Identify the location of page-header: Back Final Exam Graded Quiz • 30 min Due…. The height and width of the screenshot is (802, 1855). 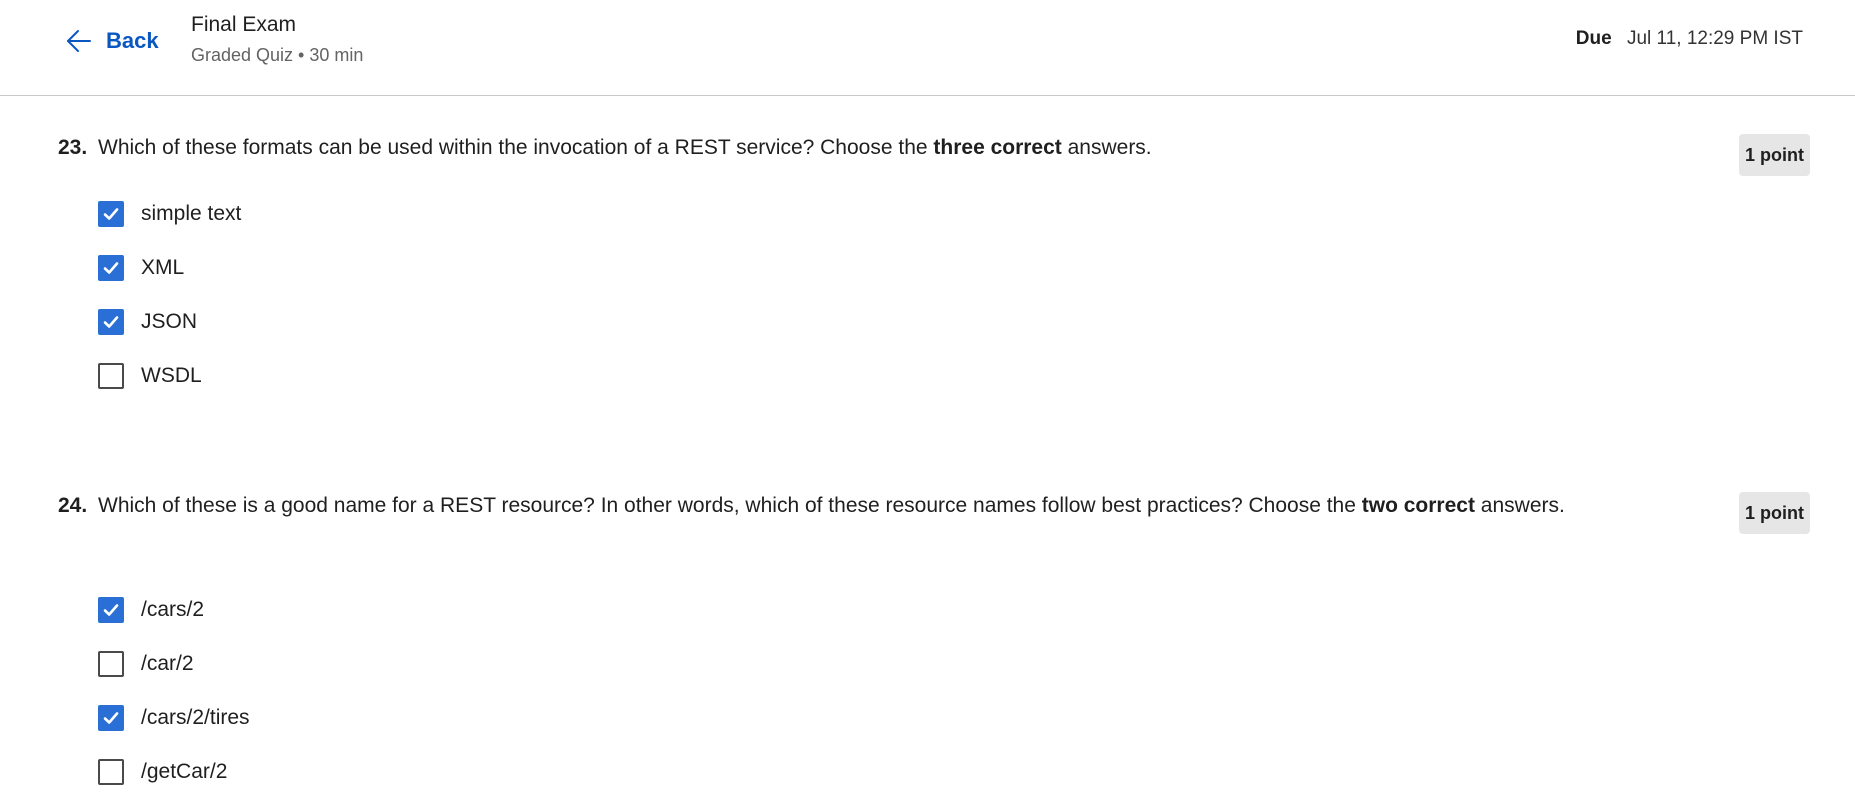
(927, 48).